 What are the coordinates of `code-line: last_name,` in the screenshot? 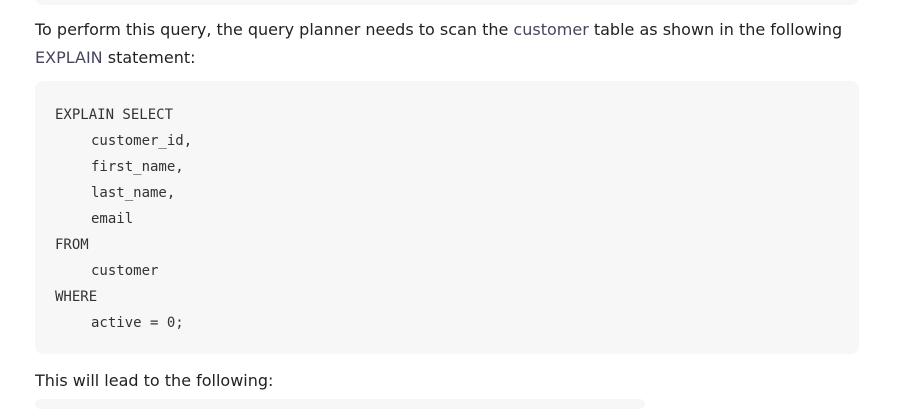 It's located at (133, 193).